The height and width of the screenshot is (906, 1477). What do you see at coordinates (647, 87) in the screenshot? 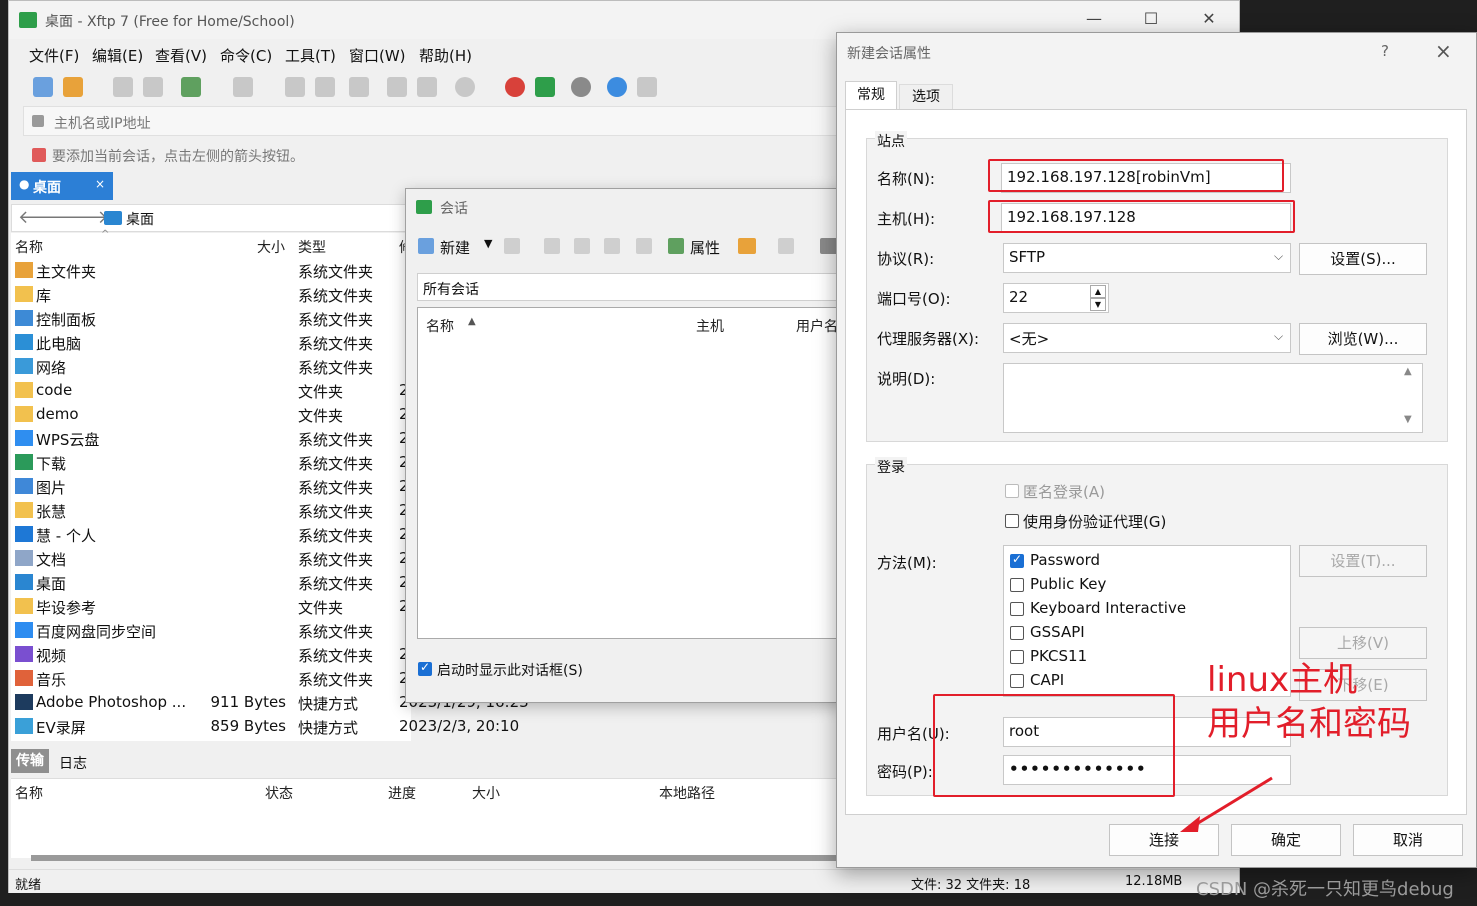
I see `chat-icon` at bounding box center [647, 87].